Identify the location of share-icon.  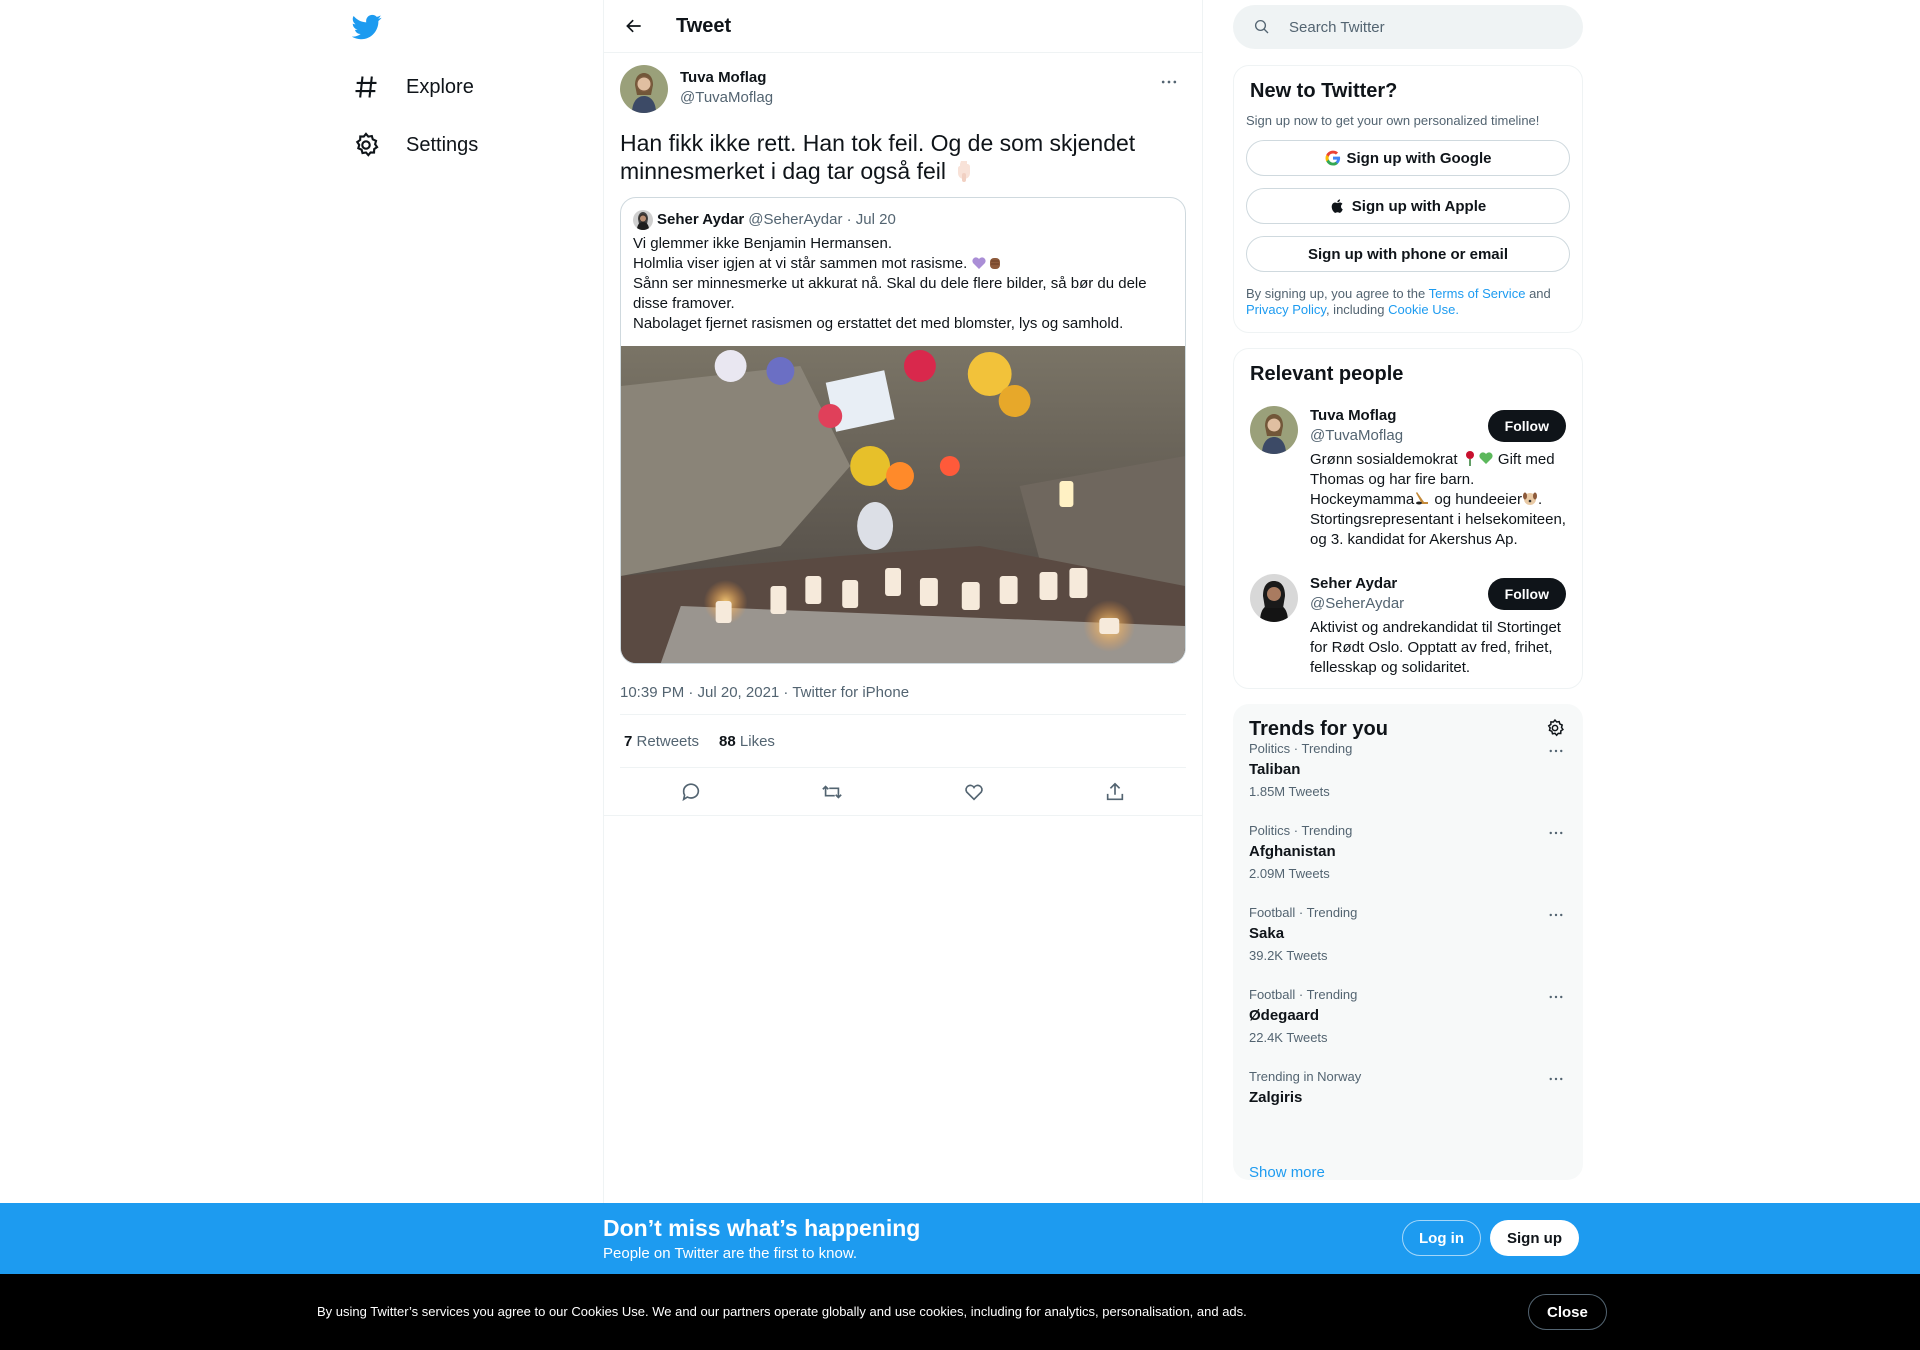
(1115, 792).